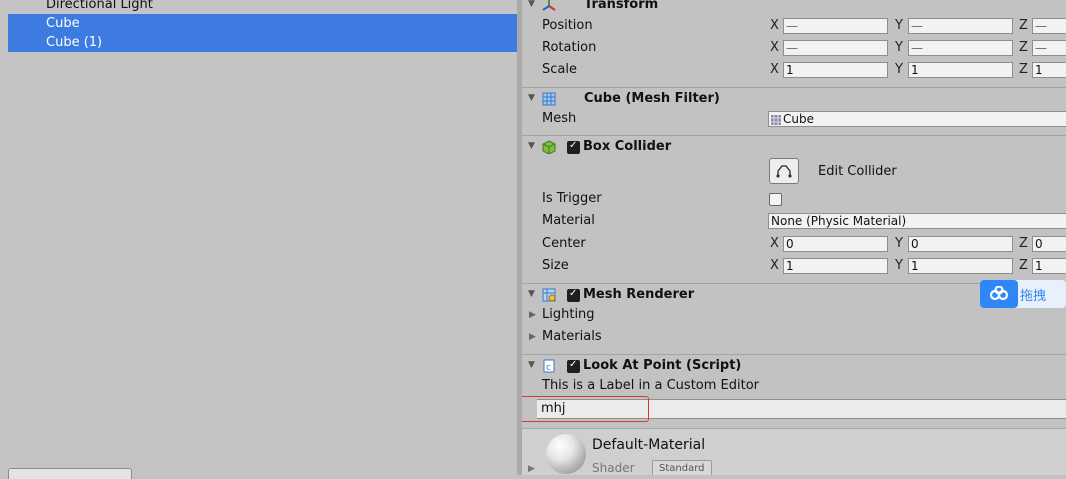 The width and height of the screenshot is (1066, 479). I want to click on transform-title: Transform, so click(621, 6).